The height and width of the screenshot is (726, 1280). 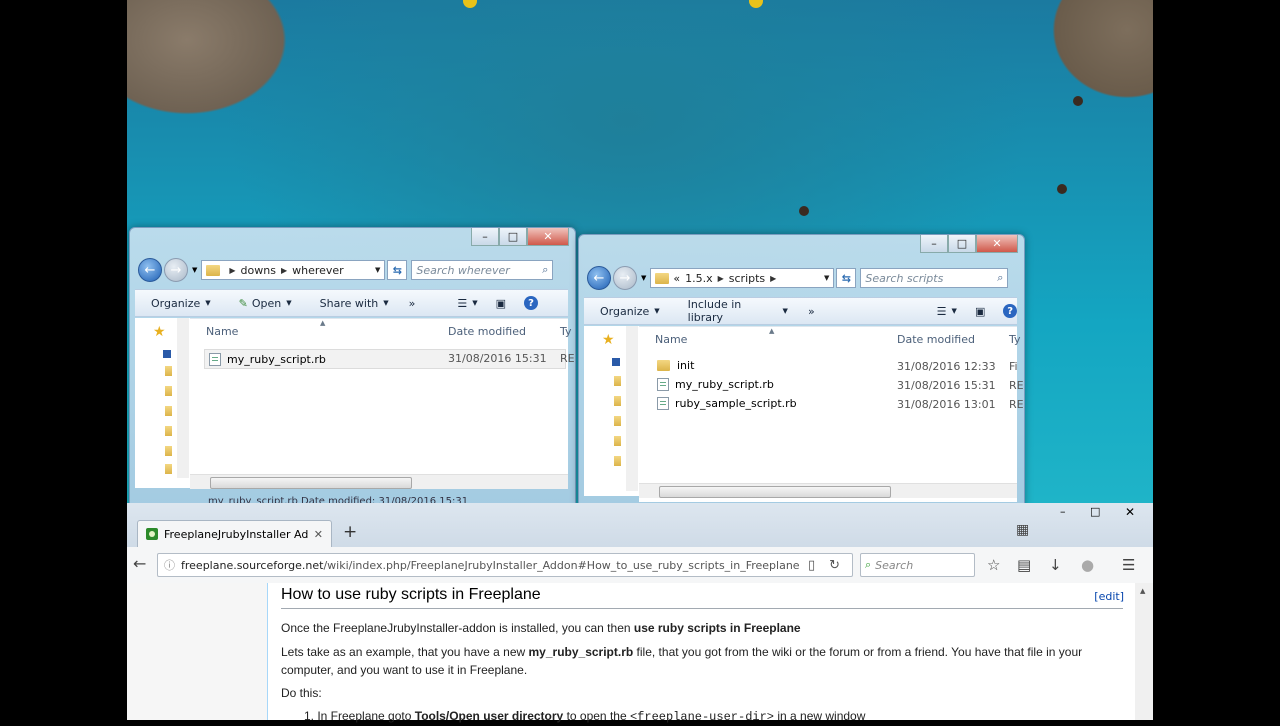 What do you see at coordinates (917, 565) in the screenshot?
I see `search-input: ⌕ Search` at bounding box center [917, 565].